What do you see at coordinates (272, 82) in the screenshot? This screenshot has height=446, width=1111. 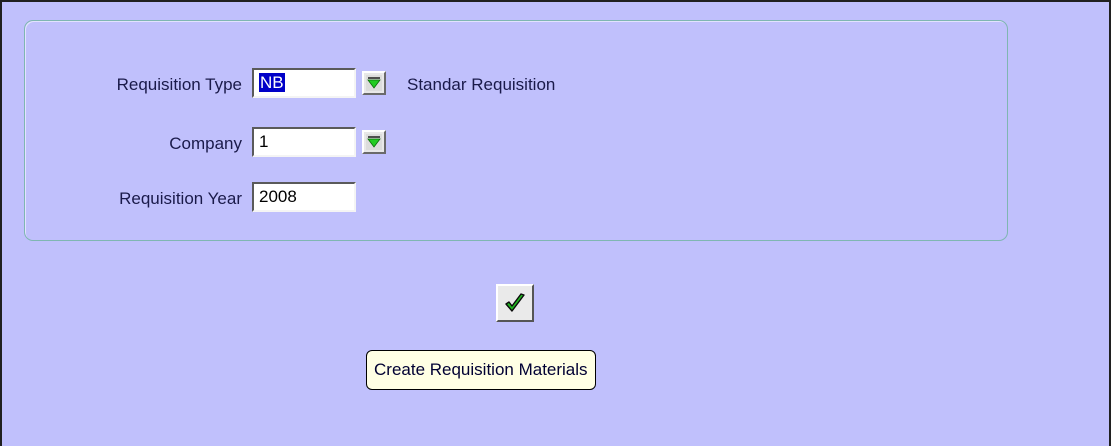 I see `requisition-type-value: NB` at bounding box center [272, 82].